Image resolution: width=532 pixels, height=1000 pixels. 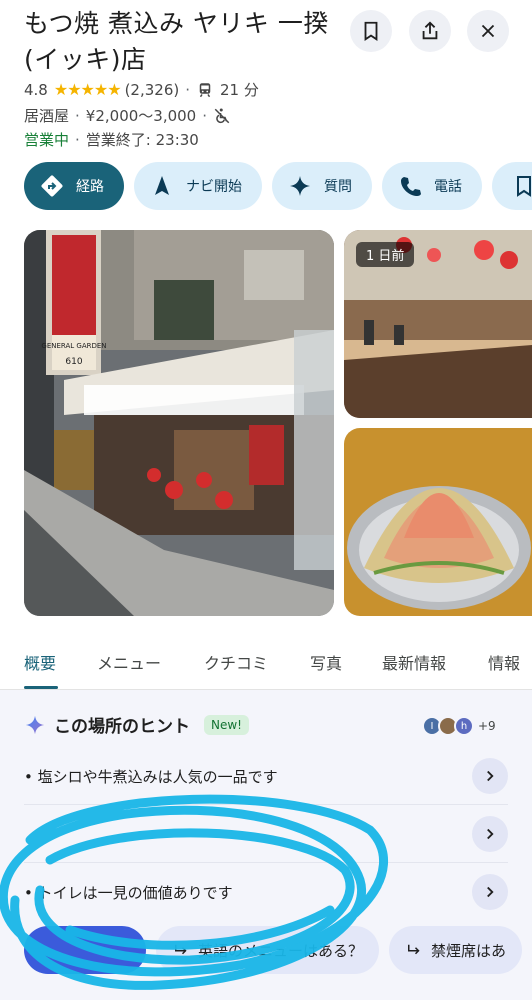 What do you see at coordinates (36, 89) in the screenshot?
I see `rating-value: 4.8` at bounding box center [36, 89].